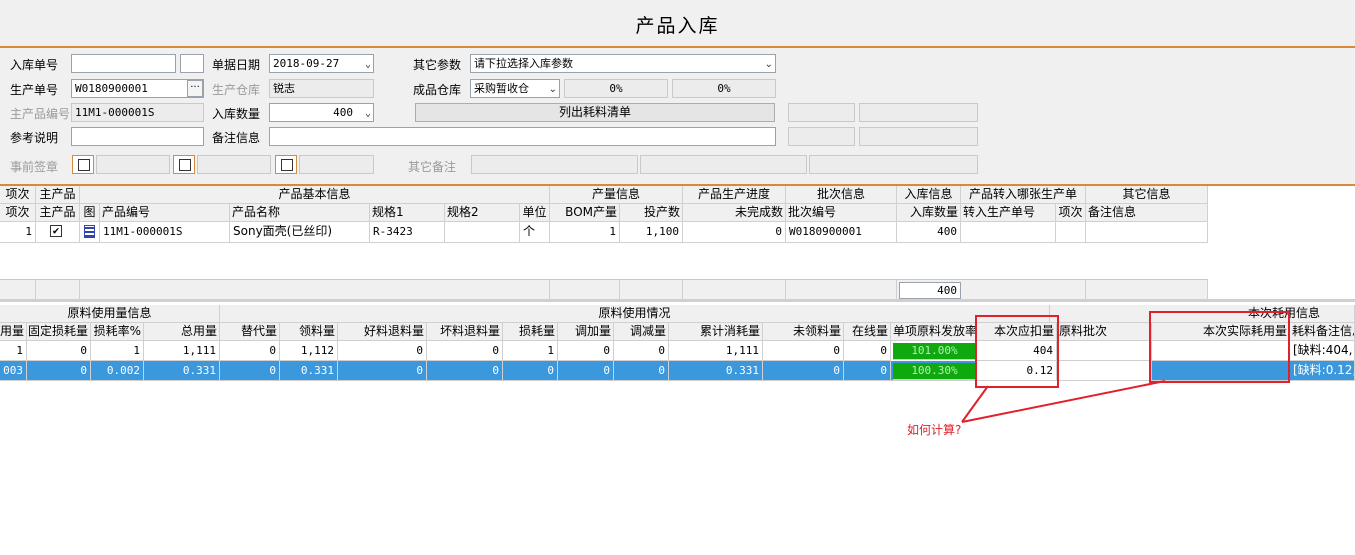 The width and height of the screenshot is (1355, 555). I want to click on column-header: 总用量, so click(182, 332).